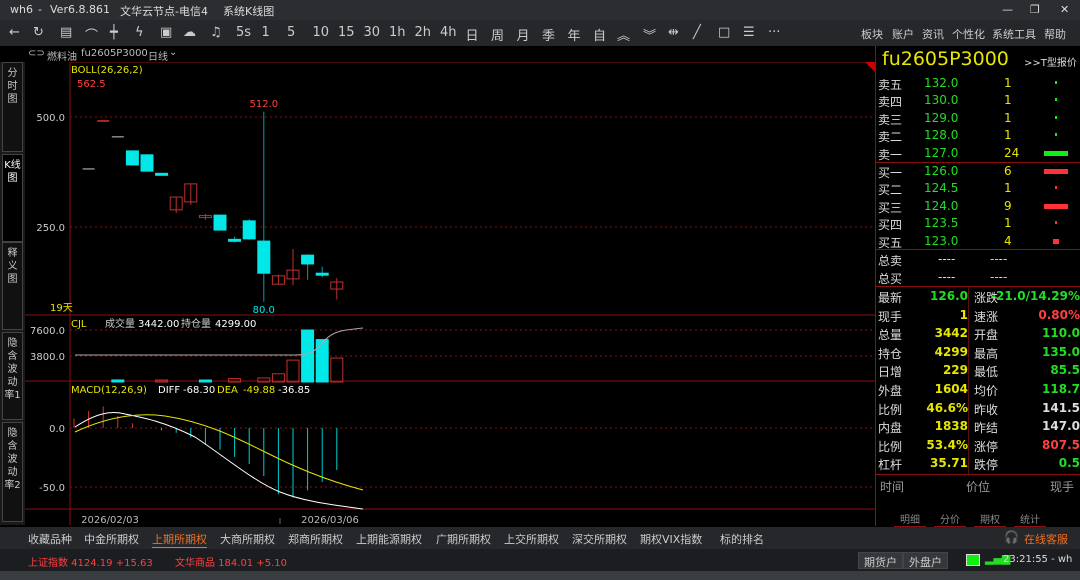  I want to click on chevron-down-icon: ⌄, so click(173, 52).